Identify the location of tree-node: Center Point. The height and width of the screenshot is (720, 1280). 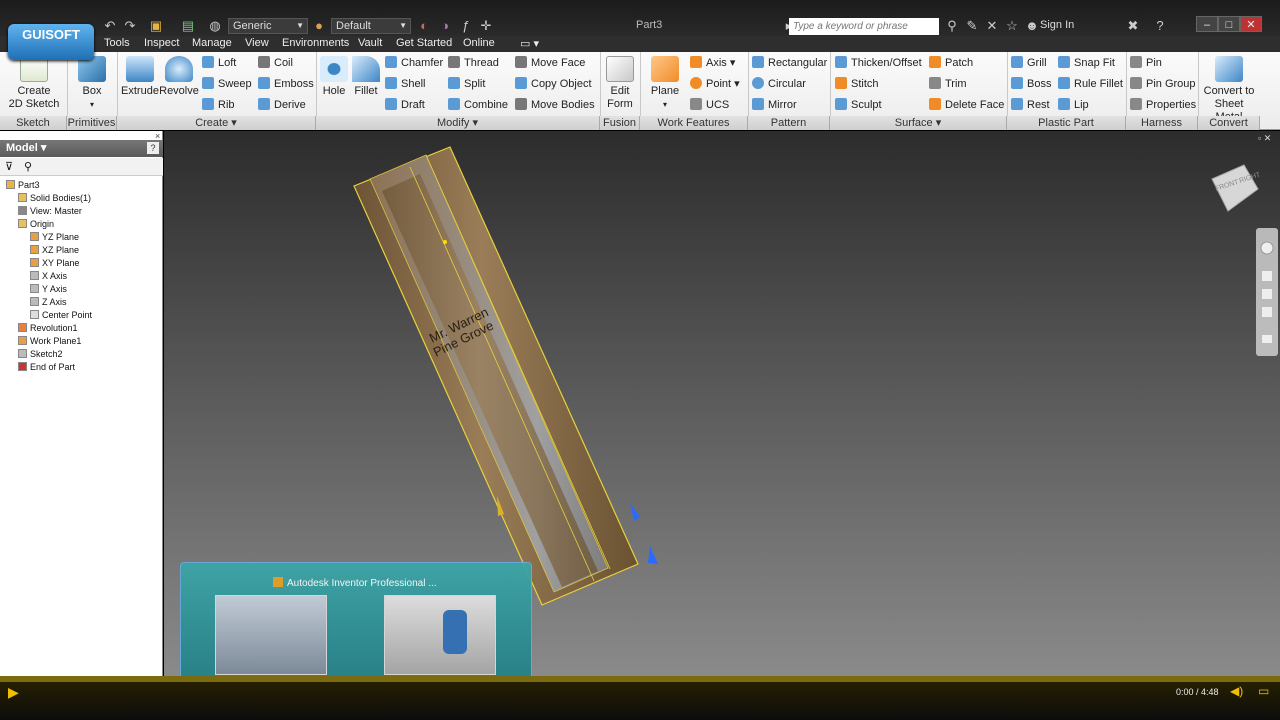
(49, 315).